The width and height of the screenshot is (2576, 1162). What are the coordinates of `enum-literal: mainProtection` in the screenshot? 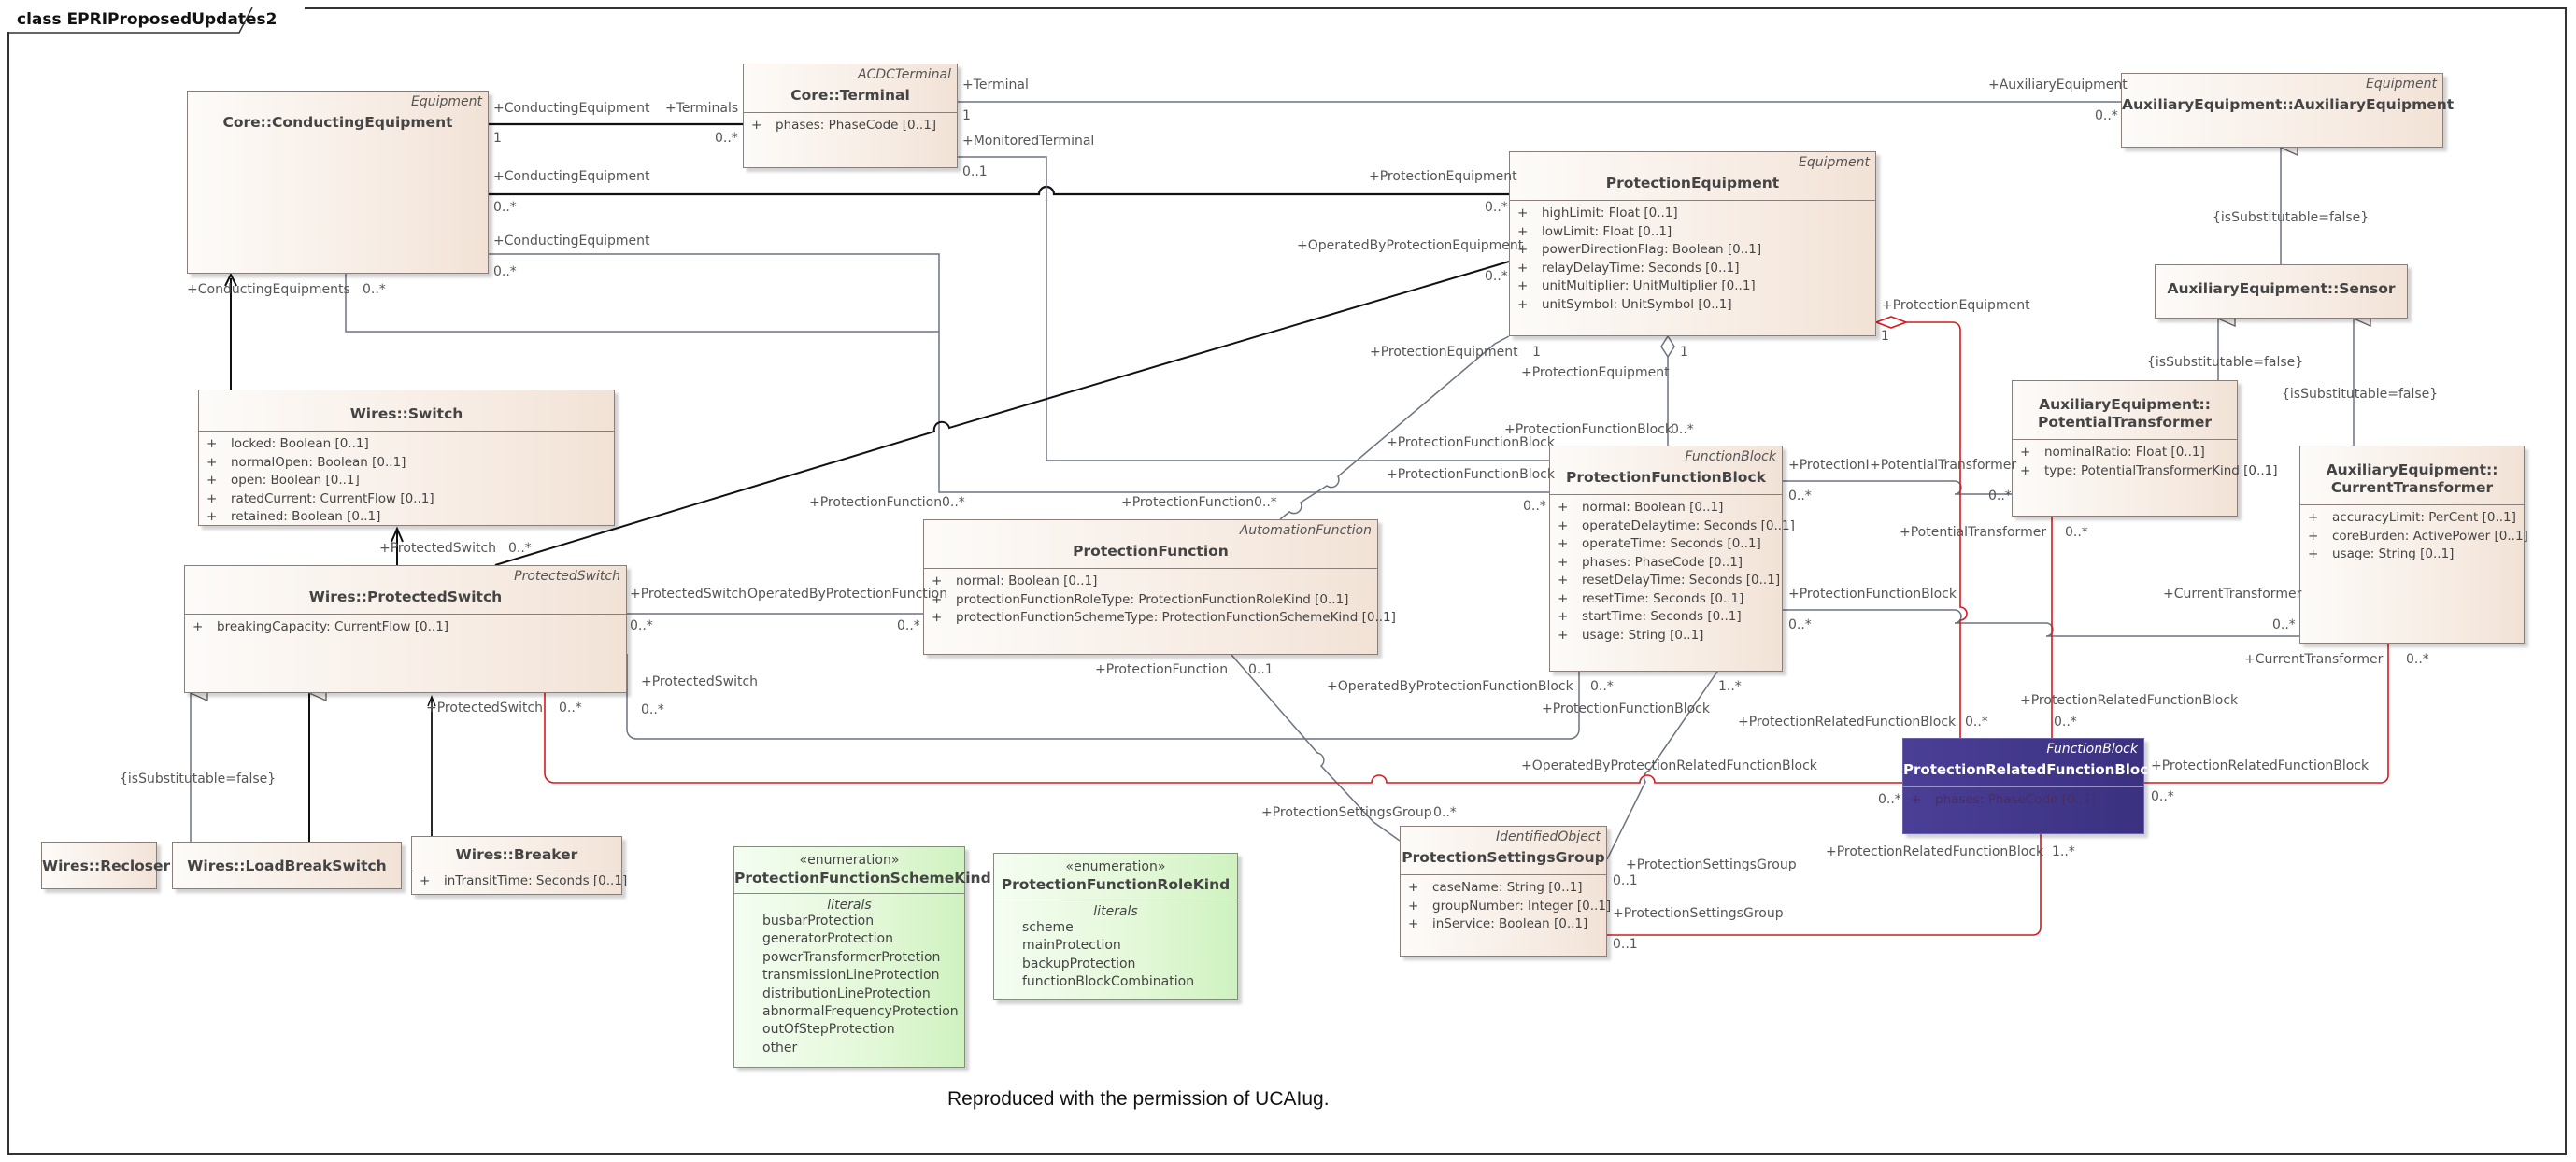 It's located at (1072, 946).